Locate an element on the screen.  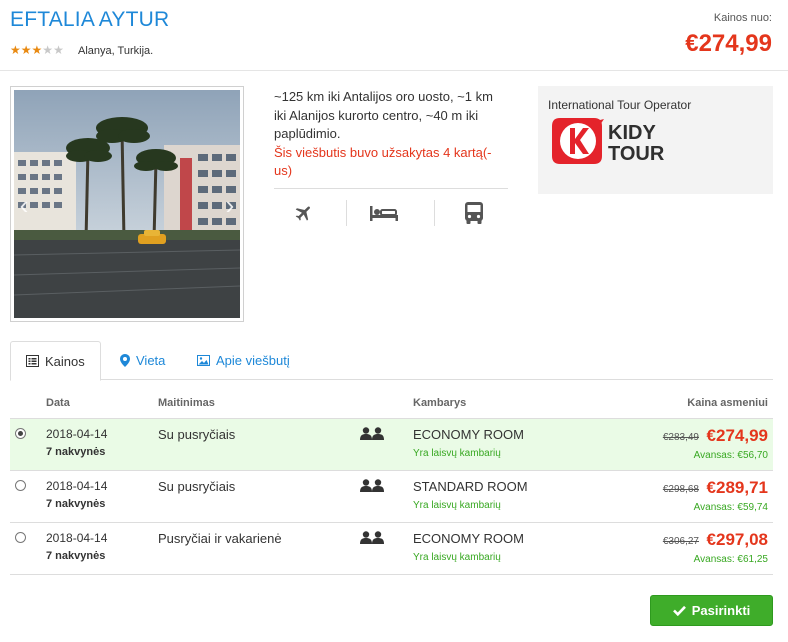
header-divider is located at coordinates (394, 70).